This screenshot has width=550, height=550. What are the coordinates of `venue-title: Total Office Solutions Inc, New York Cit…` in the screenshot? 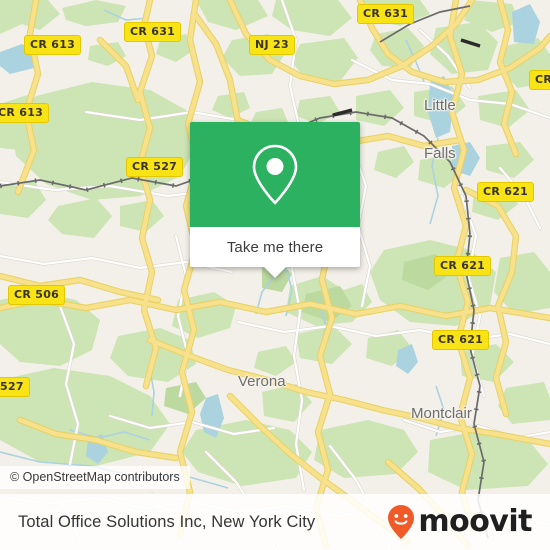 It's located at (167, 521).